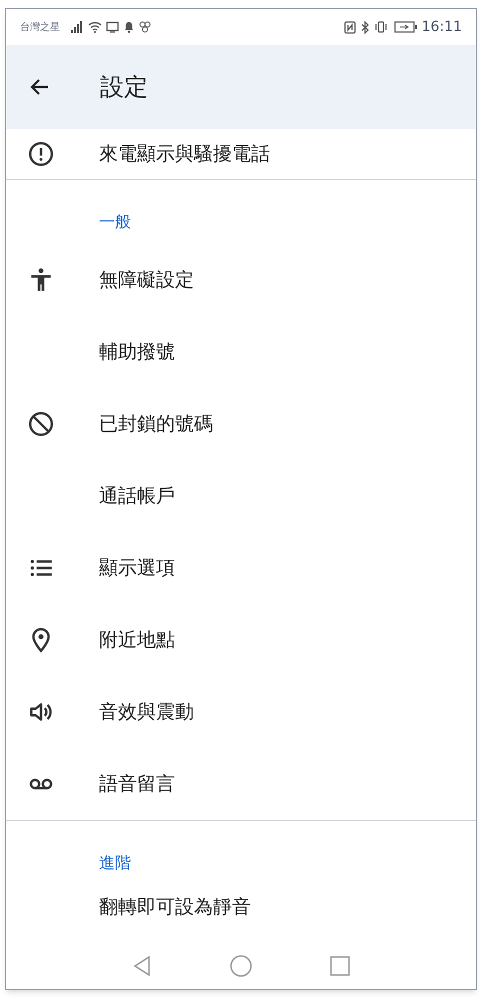  I want to click on settings-item: 無障礙設定, so click(241, 280).